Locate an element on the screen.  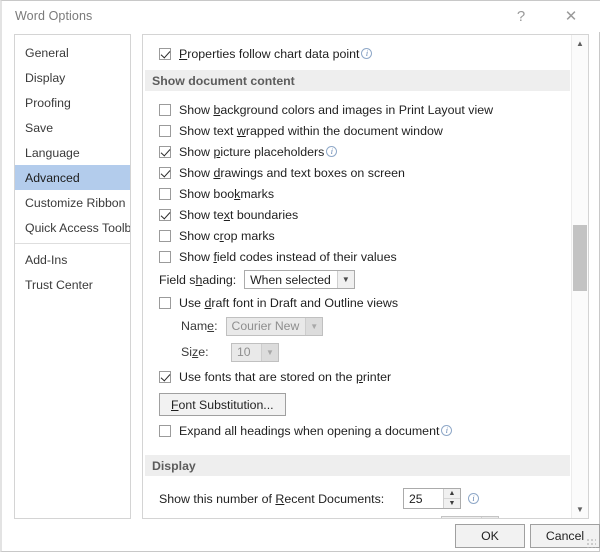
option-properties-follow-chart-data-point: Properties follow chart data point i is located at coordinates (357, 53).